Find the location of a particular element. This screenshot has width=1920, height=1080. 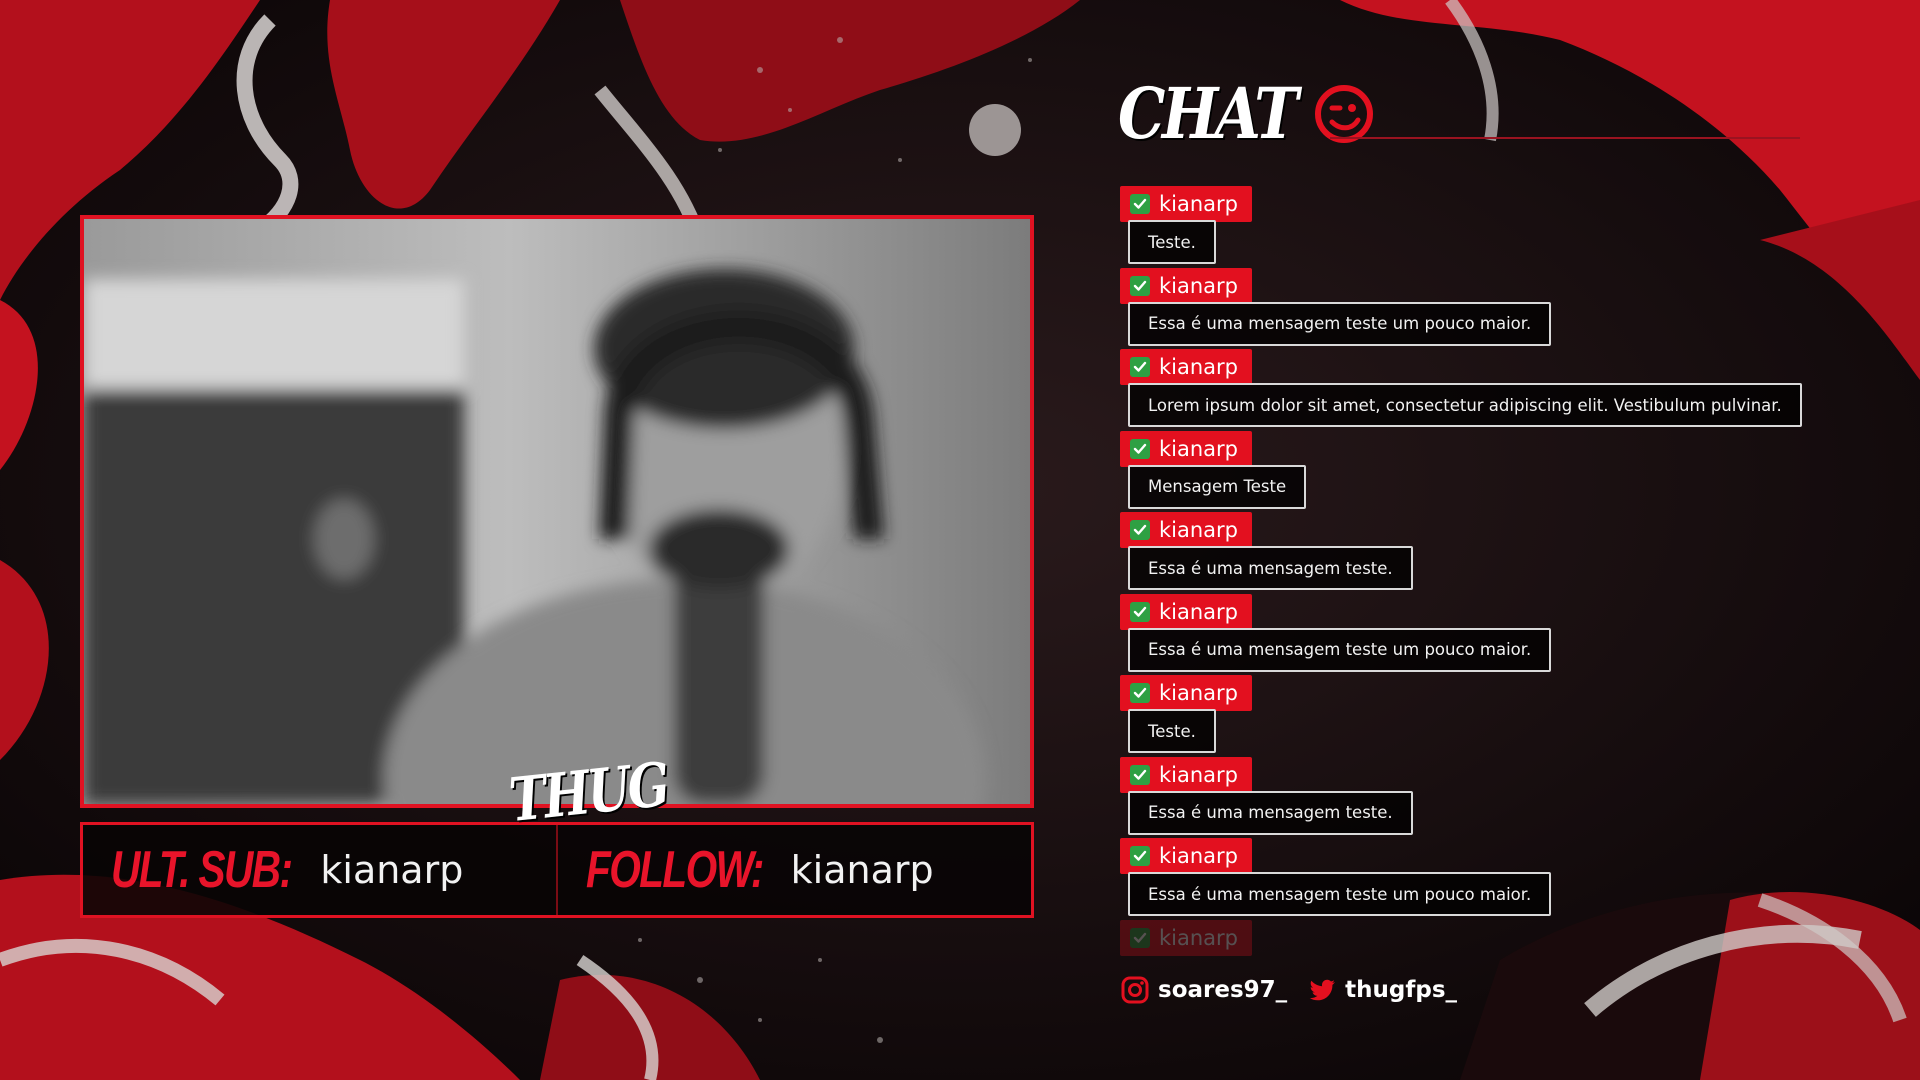

twitter-link: thugfps_ is located at coordinates (1382, 990).